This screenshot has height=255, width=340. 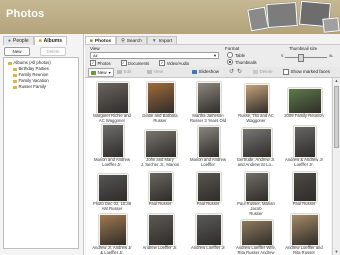 I want to click on tree-item-label: Russer Family, so click(x=32, y=86).